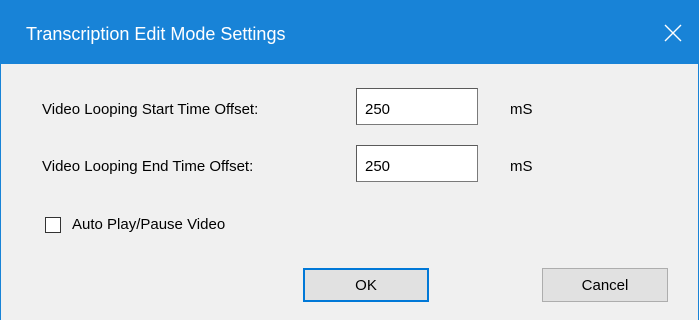 The width and height of the screenshot is (699, 320). I want to click on ok-button-label: OK, so click(366, 285).